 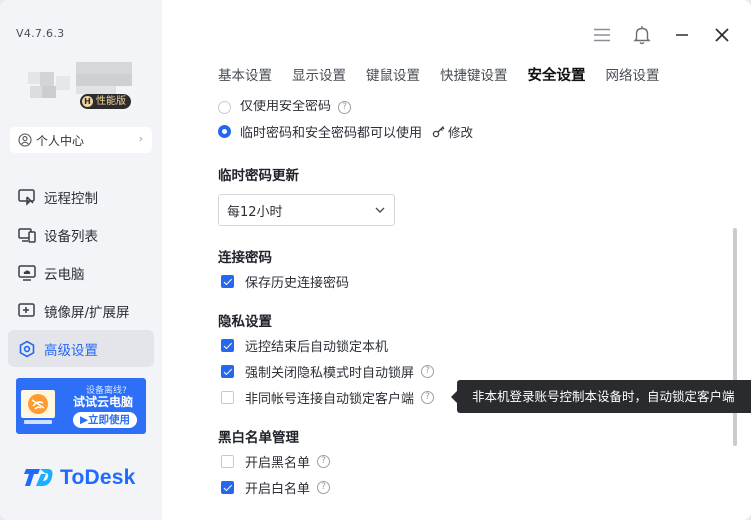 I want to click on close-icon, so click(x=722, y=35).